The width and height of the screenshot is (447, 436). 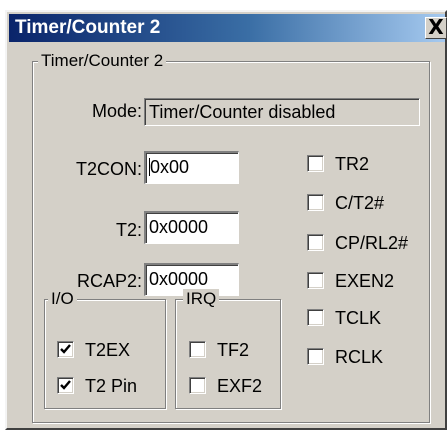 I want to click on checkbox-exf2-label: EXF2, so click(x=240, y=386).